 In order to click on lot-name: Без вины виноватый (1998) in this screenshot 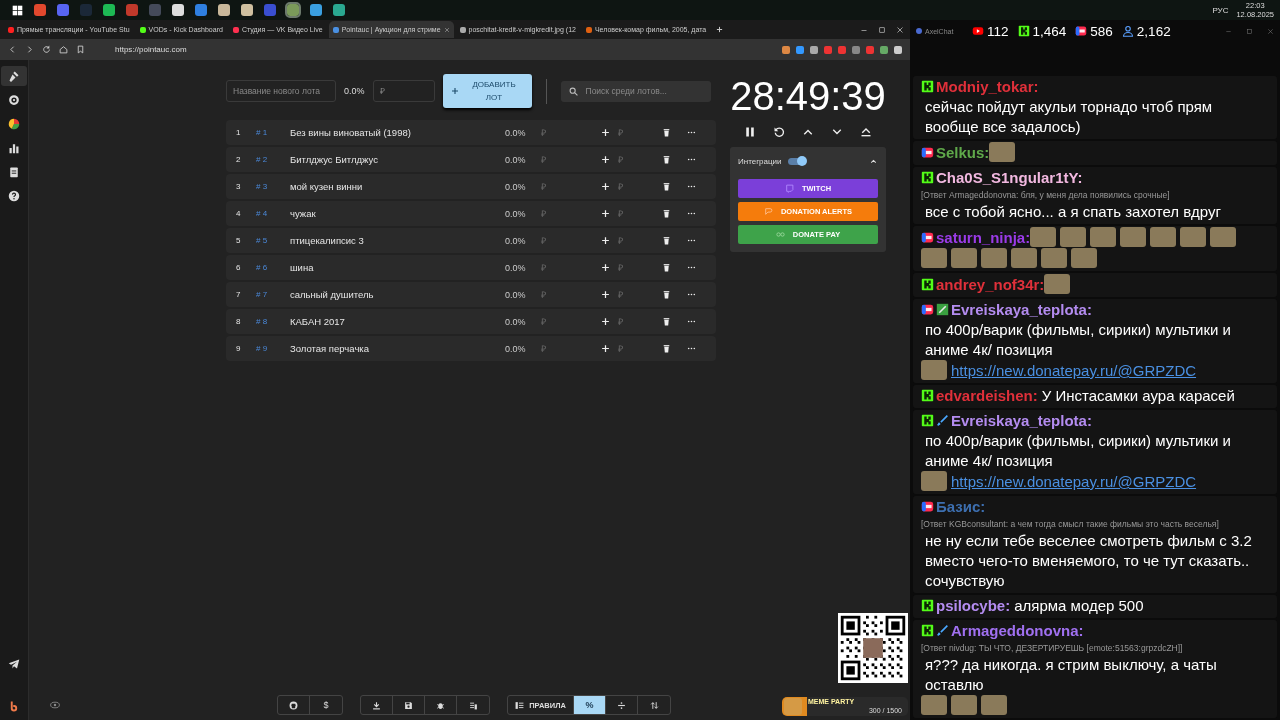, I will do `click(397, 132)`.